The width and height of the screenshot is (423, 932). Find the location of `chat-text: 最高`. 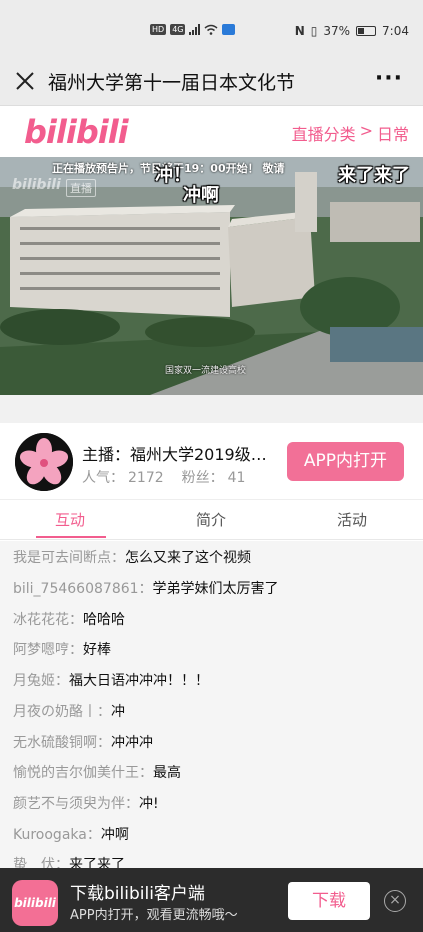

chat-text: 最高 is located at coordinates (167, 773).